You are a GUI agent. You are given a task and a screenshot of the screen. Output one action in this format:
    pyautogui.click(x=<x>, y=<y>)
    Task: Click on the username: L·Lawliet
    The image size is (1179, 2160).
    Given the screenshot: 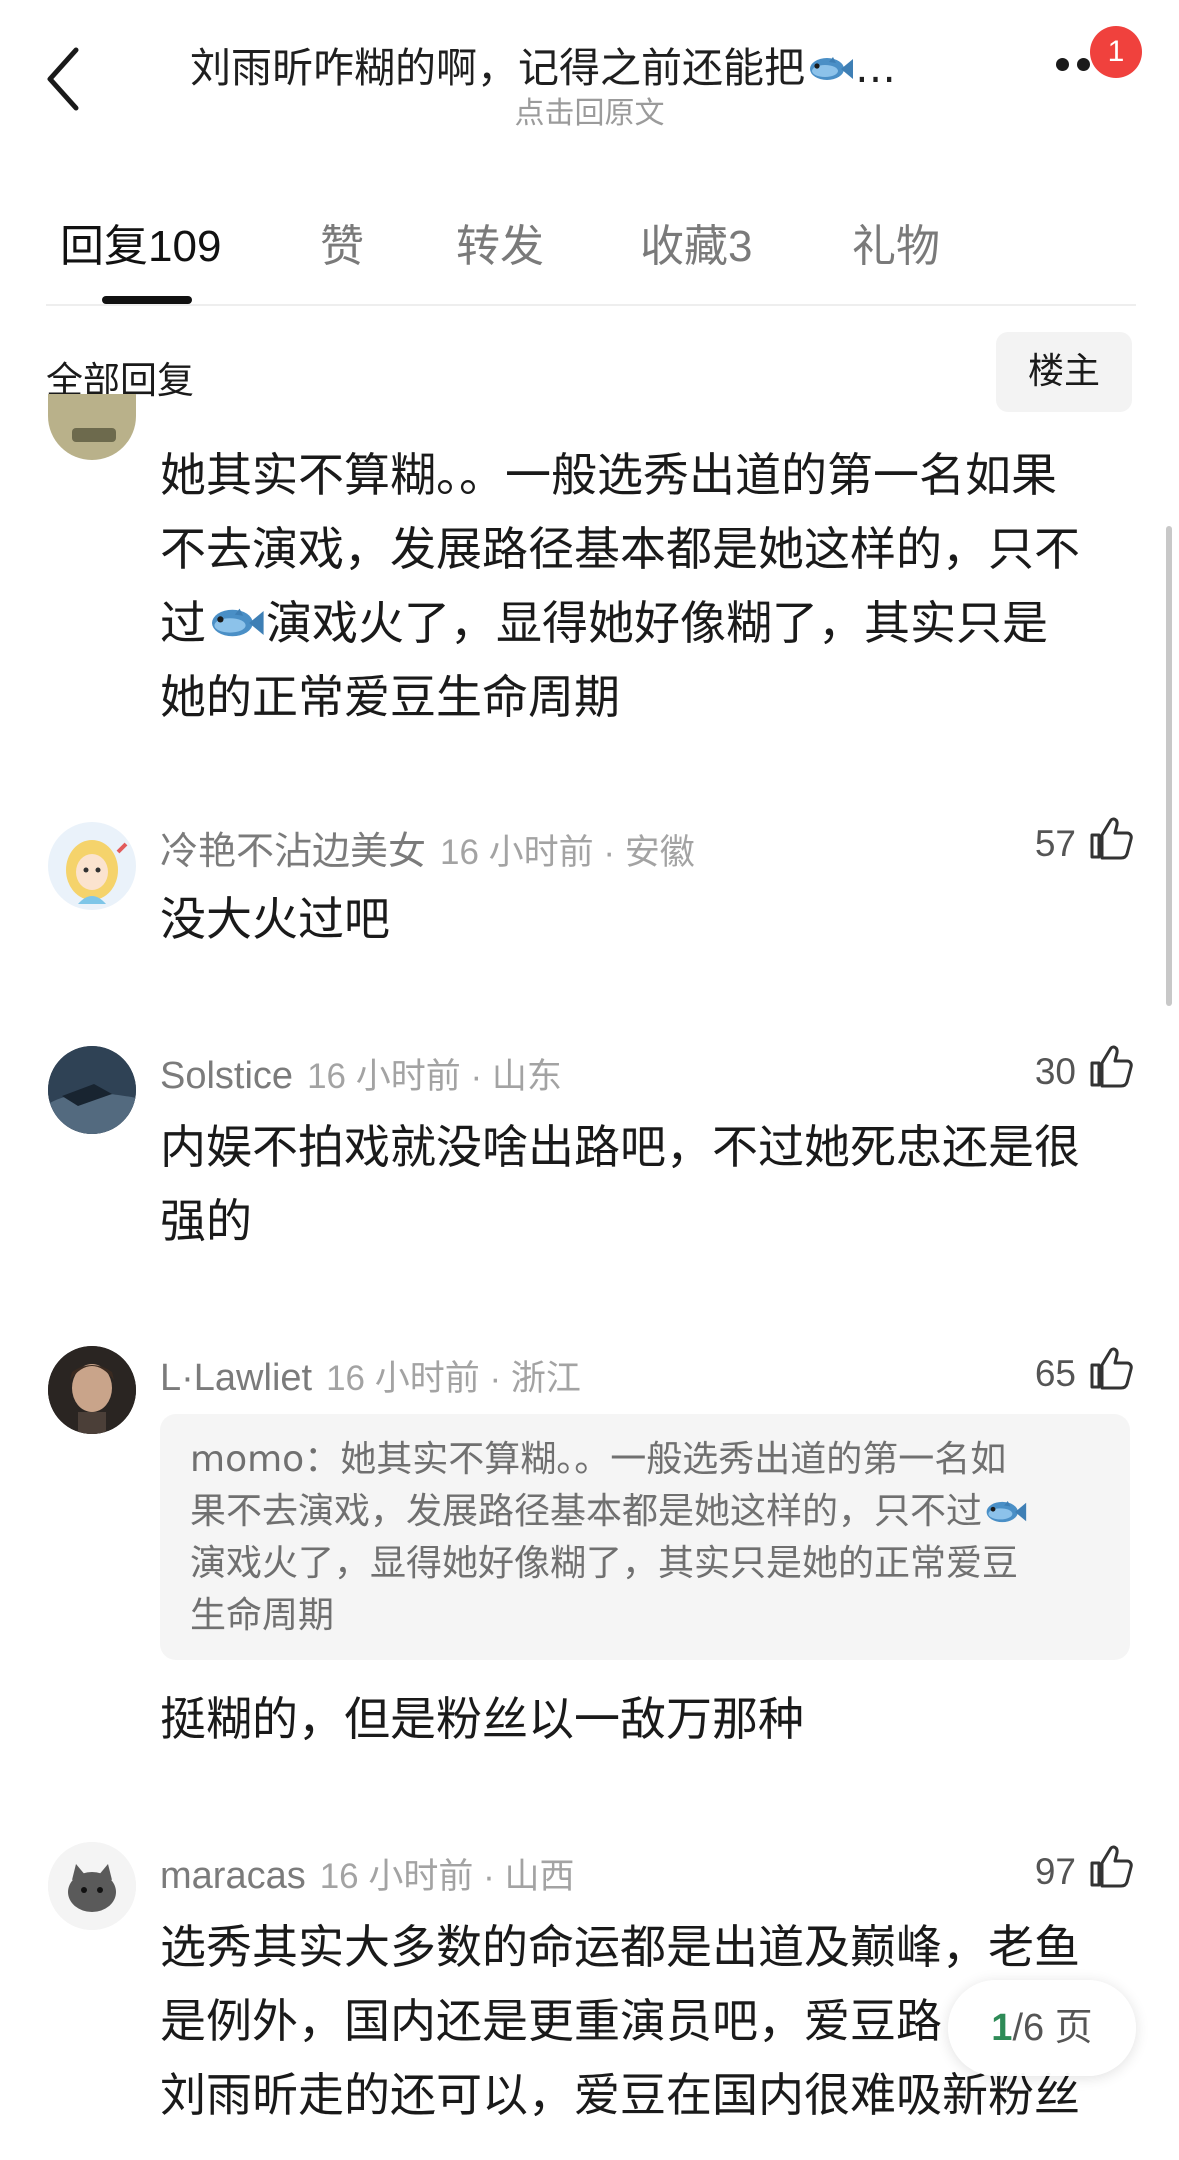 What is the action you would take?
    pyautogui.click(x=236, y=1378)
    